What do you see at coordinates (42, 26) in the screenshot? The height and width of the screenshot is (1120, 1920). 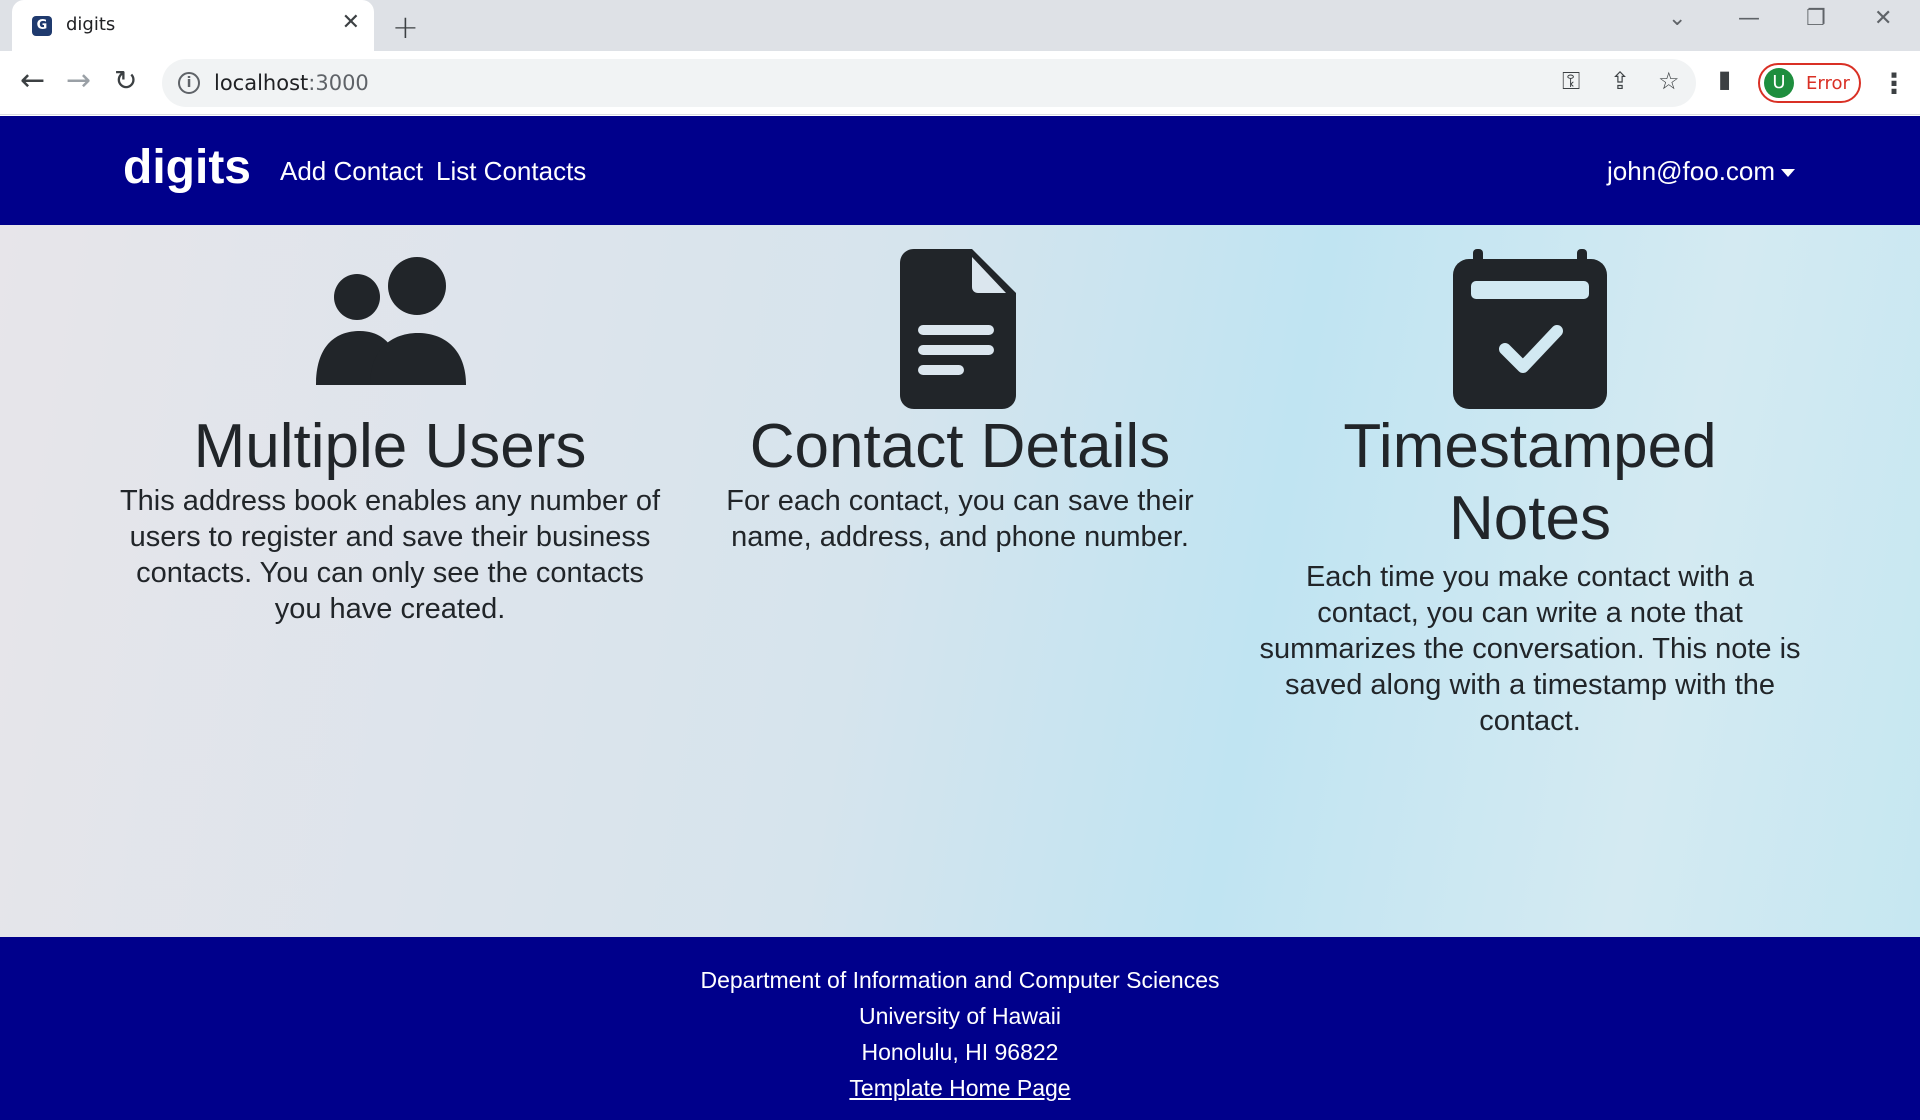 I see `favicon-icon: G` at bounding box center [42, 26].